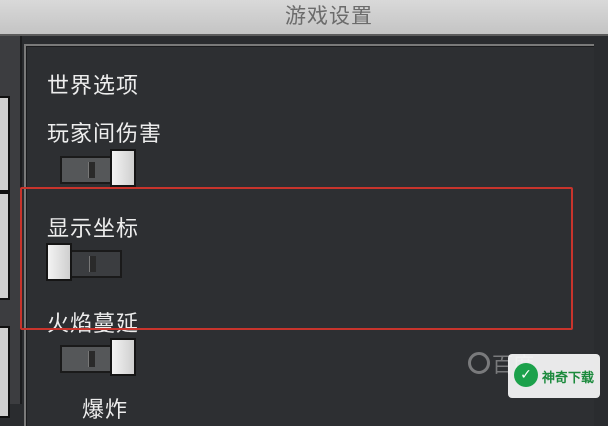  I want to click on pvp-toggle, so click(99, 168).